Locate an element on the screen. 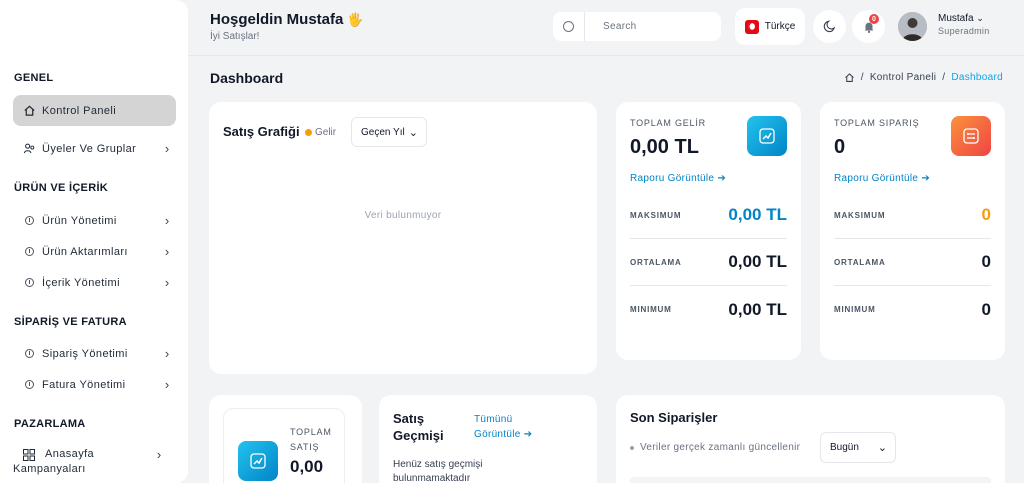  stat-row-avg: ORTALAMA 0 is located at coordinates (912, 262).